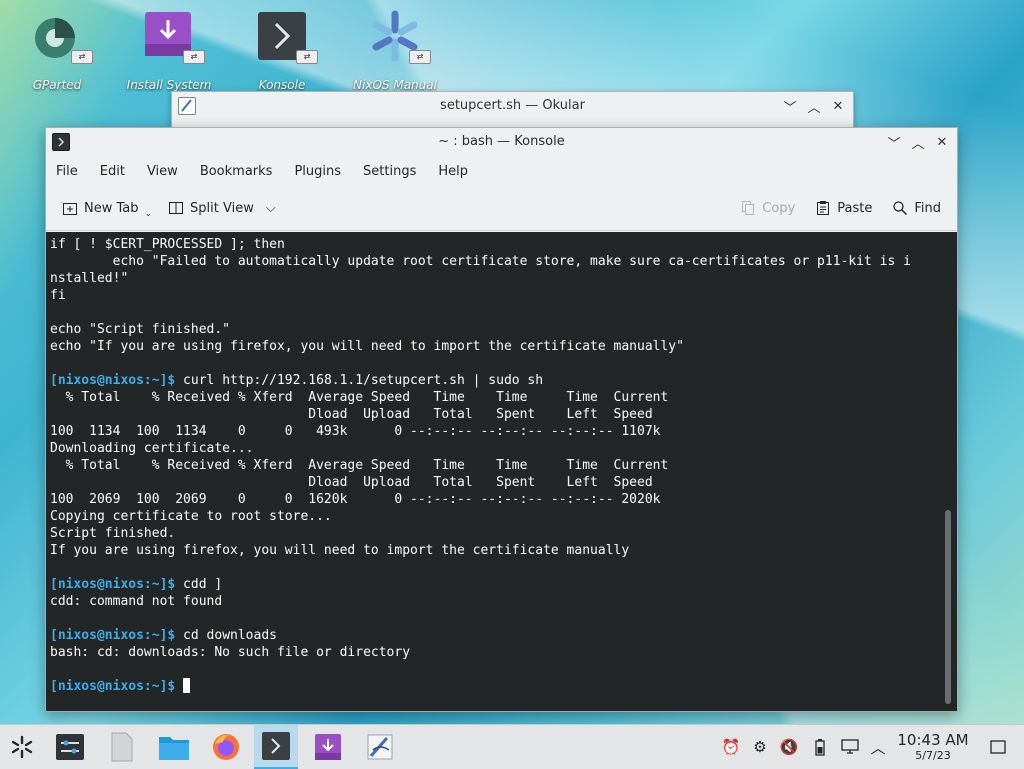  What do you see at coordinates (820, 747) in the screenshot?
I see `battery-icon` at bounding box center [820, 747].